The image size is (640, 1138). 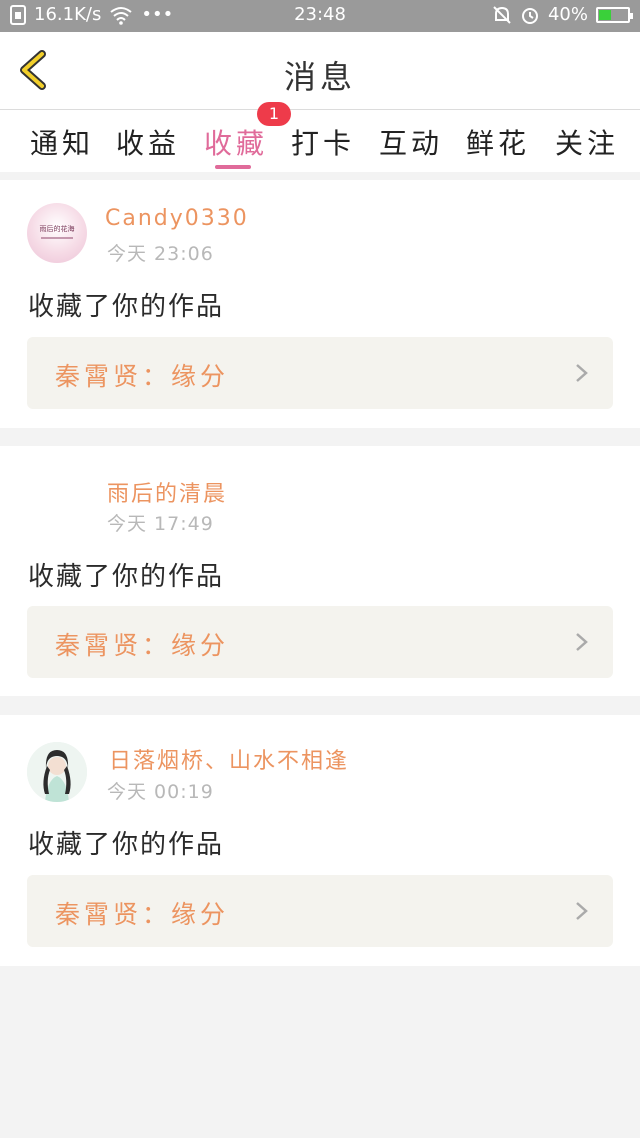 I want to click on username: 雨后的清晨, so click(x=167, y=492).